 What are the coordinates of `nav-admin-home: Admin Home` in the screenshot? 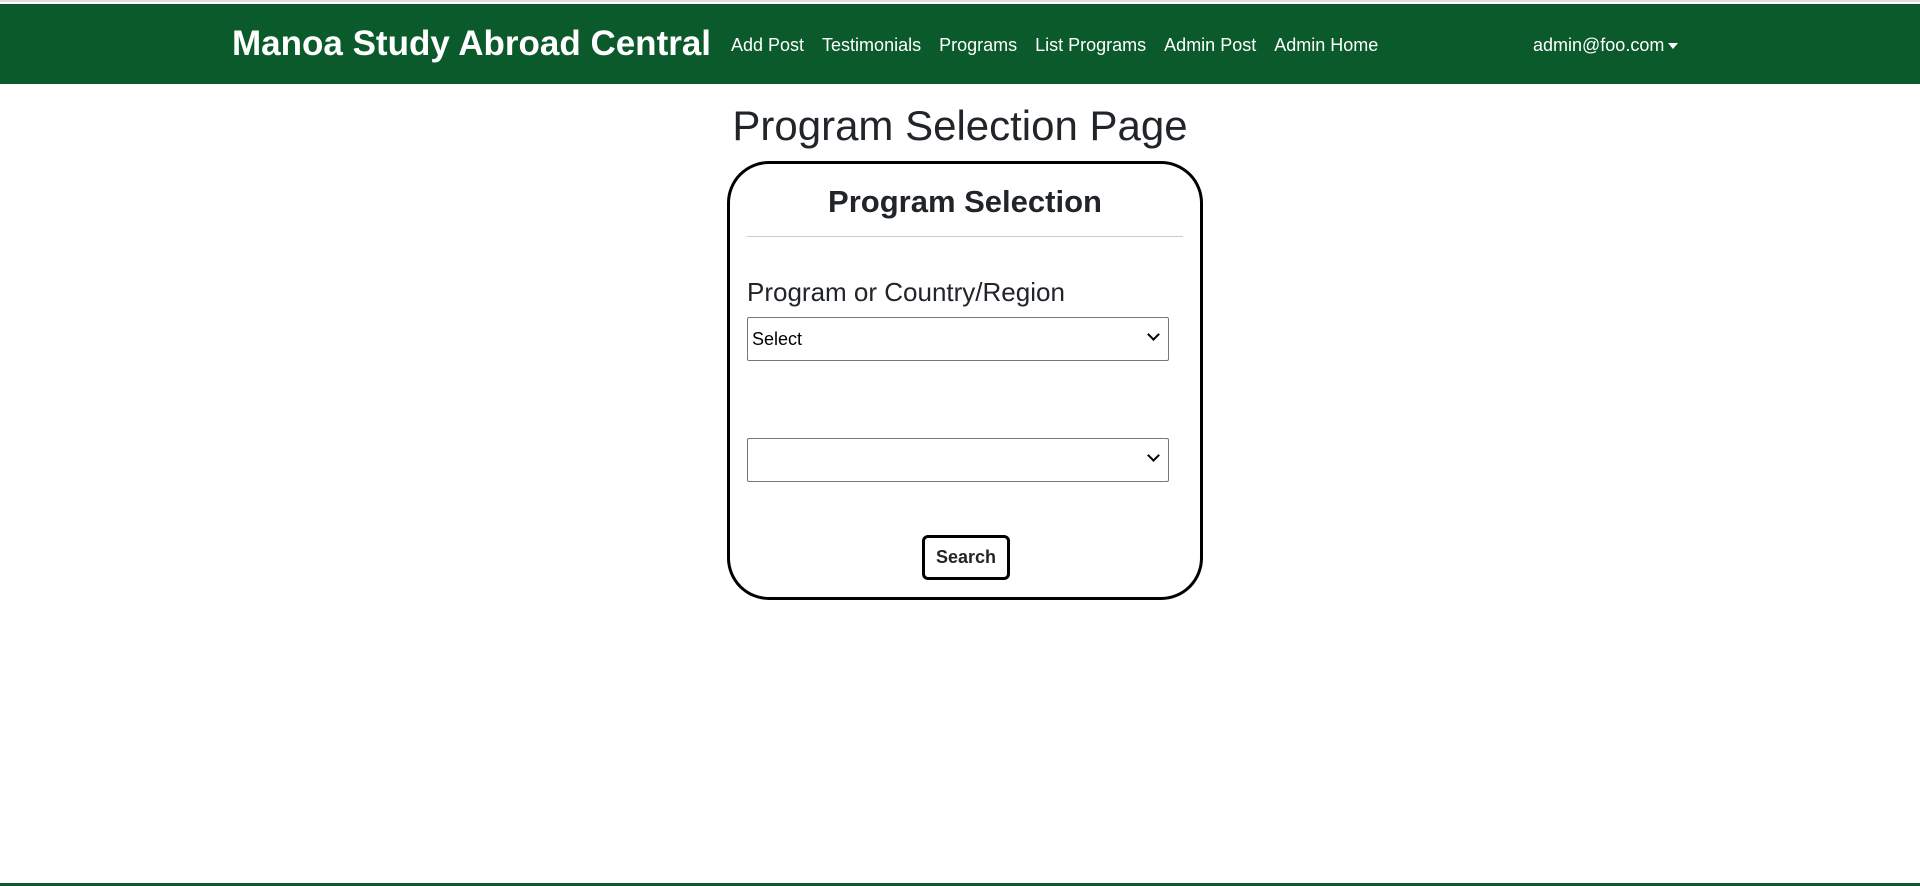 It's located at (1326, 45).